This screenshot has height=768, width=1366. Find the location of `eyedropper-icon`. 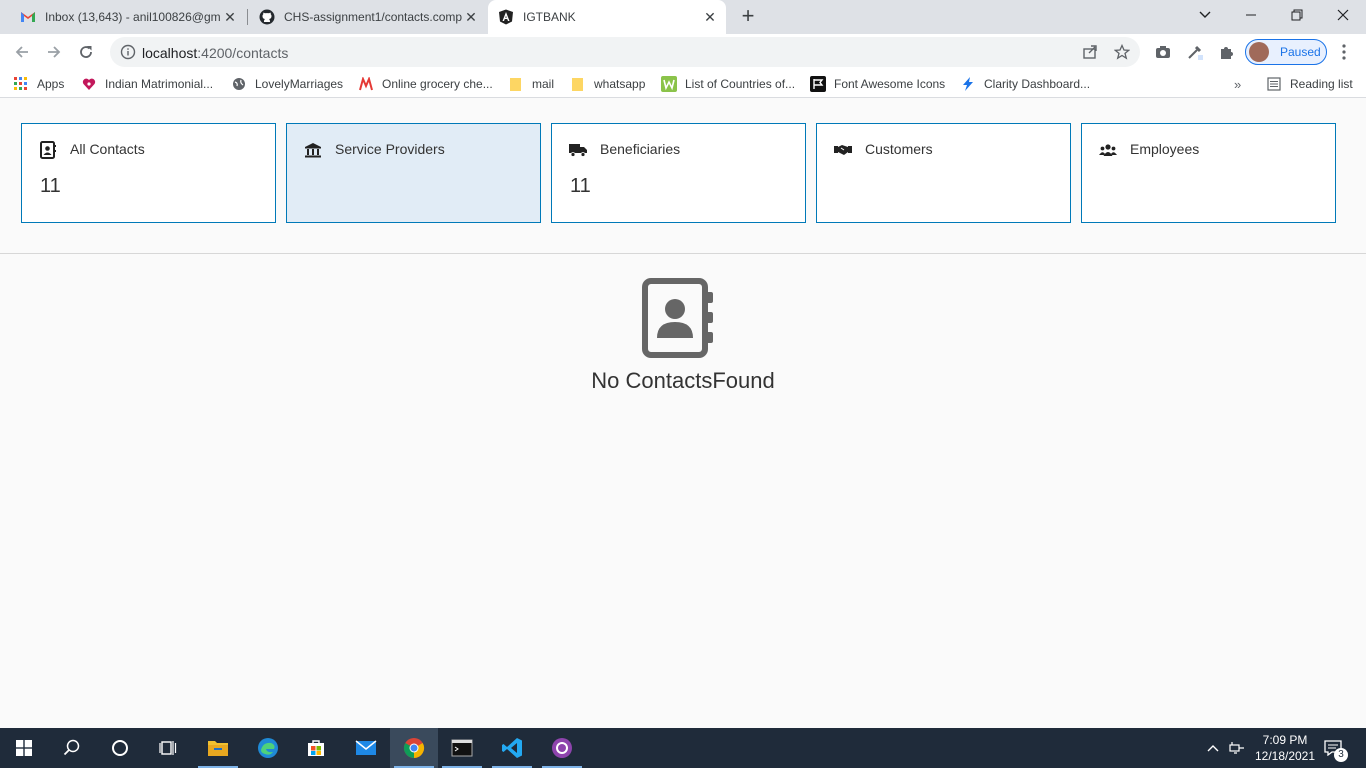

eyedropper-icon is located at coordinates (1195, 52).